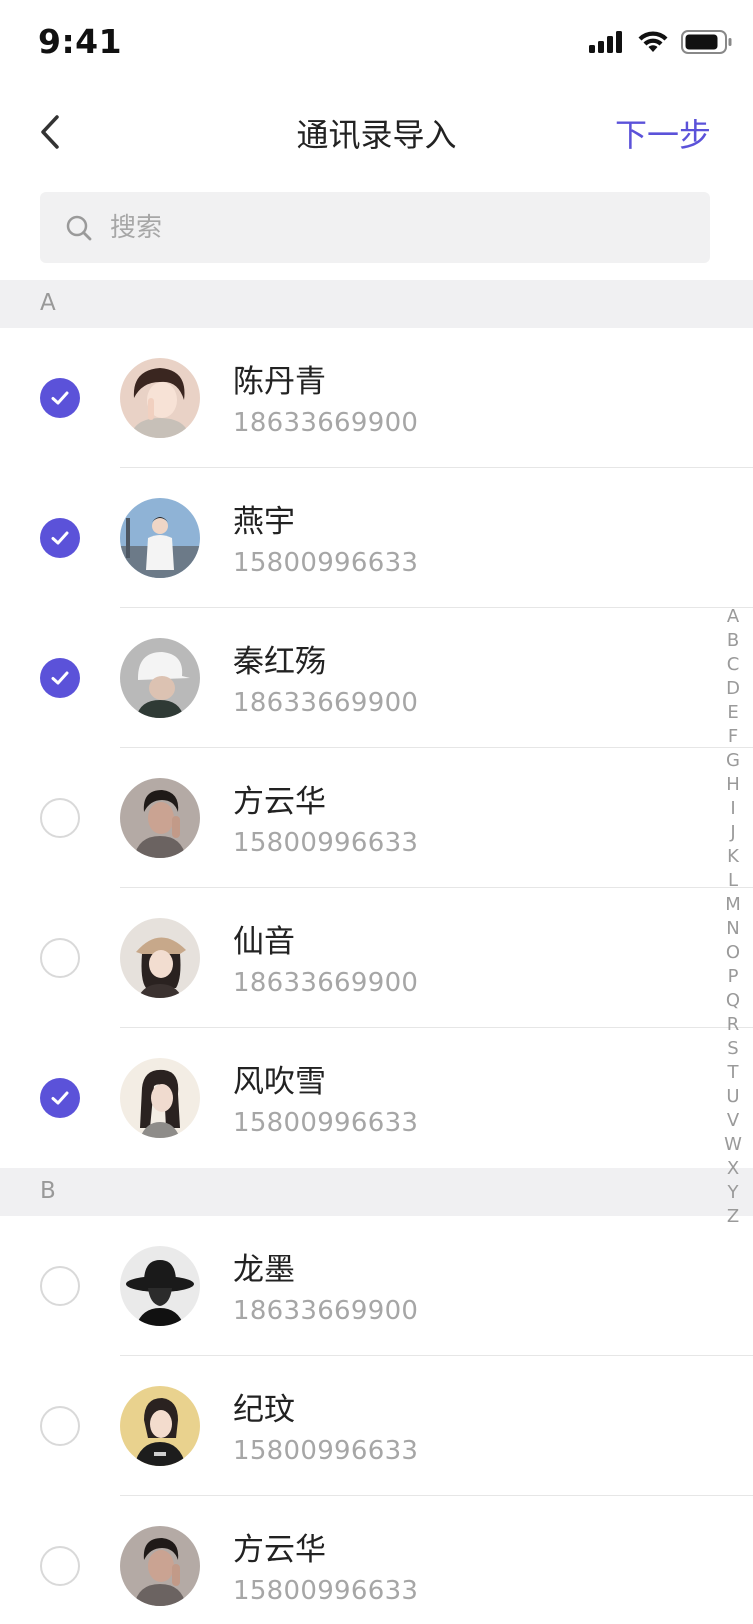  I want to click on alphabet-index-letter: J, so click(732, 833).